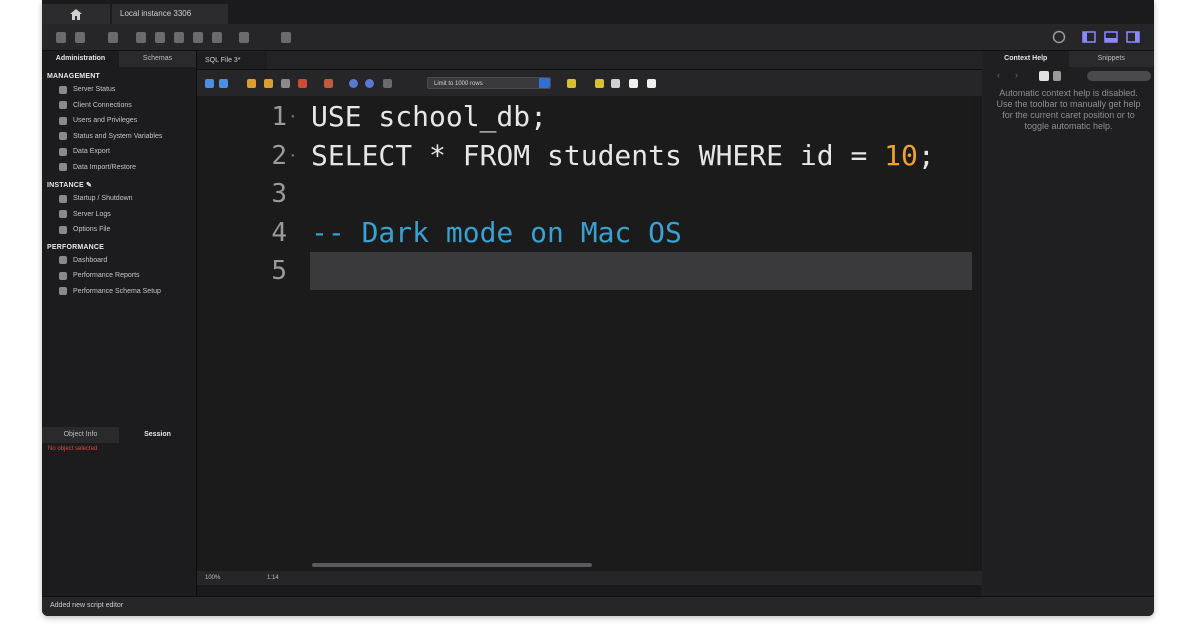  What do you see at coordinates (452, 565) in the screenshot?
I see `scrollbar-thumb` at bounding box center [452, 565].